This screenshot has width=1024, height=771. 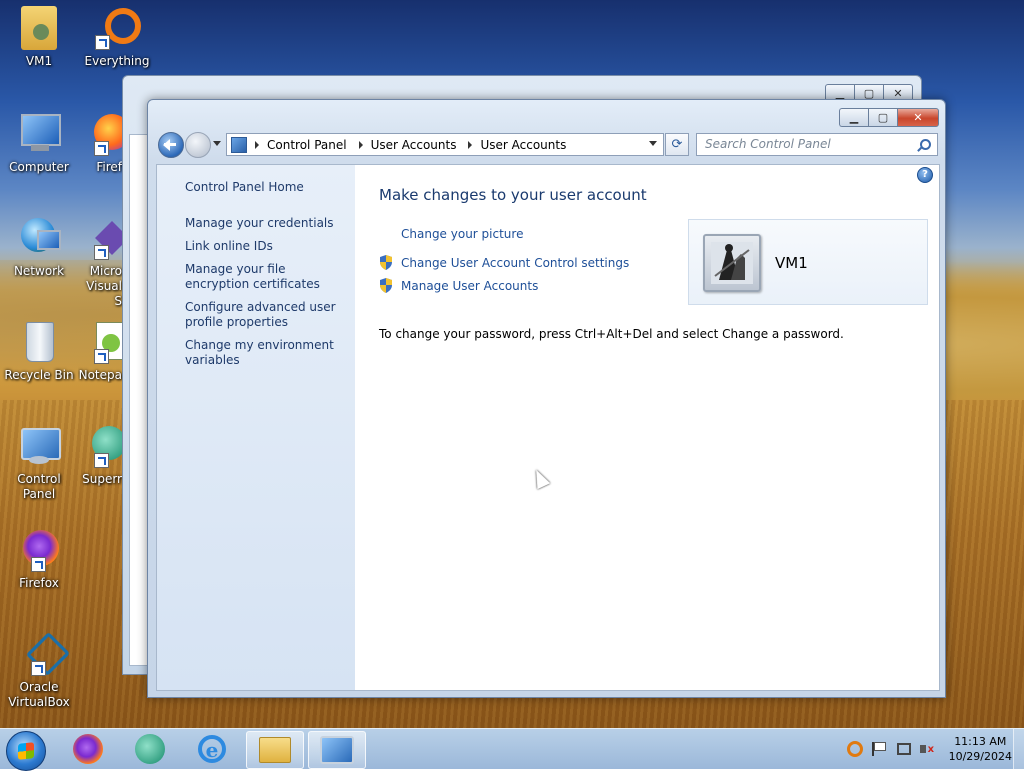 What do you see at coordinates (39, 486) in the screenshot?
I see `desktop-icon-label: Control Panel` at bounding box center [39, 486].